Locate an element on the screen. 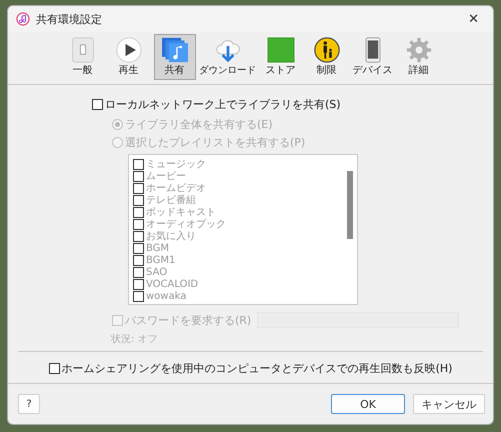 Image resolution: width=501 pixels, height=432 pixels. playlist-label: BGM1 is located at coordinates (161, 260).